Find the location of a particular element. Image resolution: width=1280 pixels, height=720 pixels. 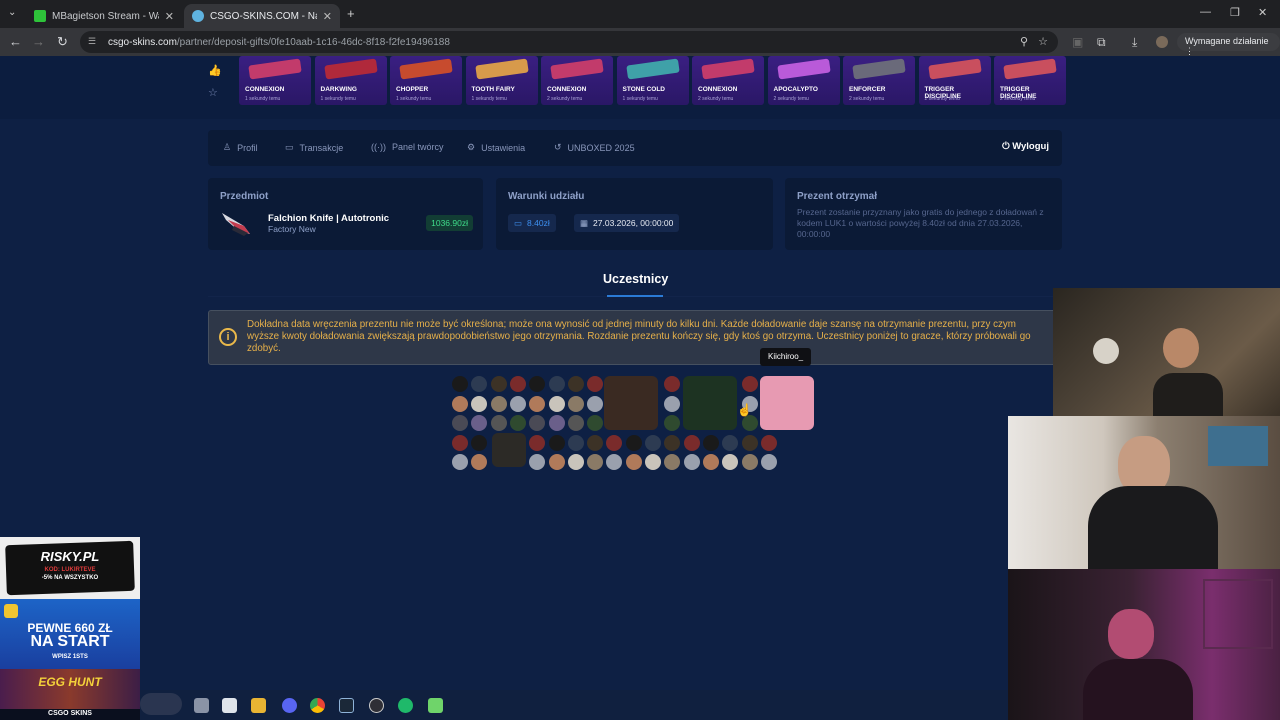

reload-icon: ↻ is located at coordinates (62, 42).